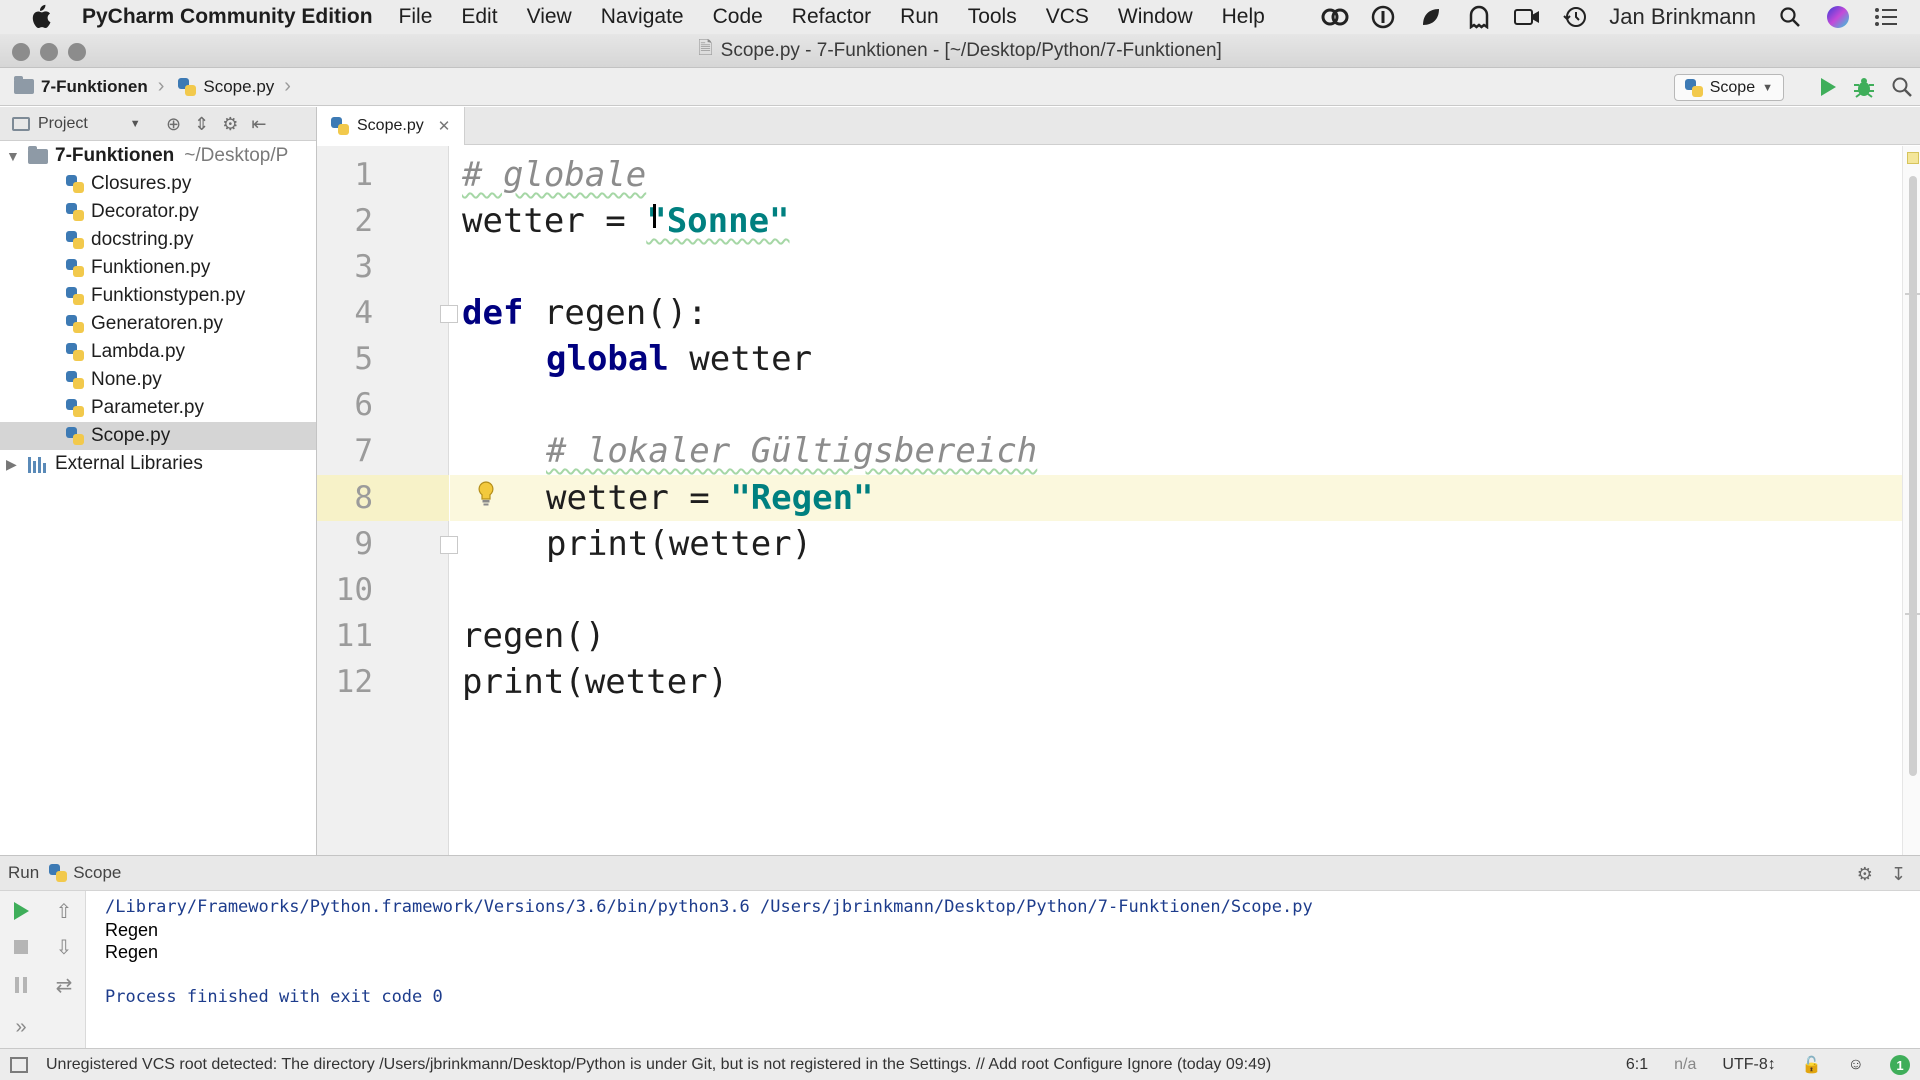  I want to click on line-number: 4, so click(363, 313).